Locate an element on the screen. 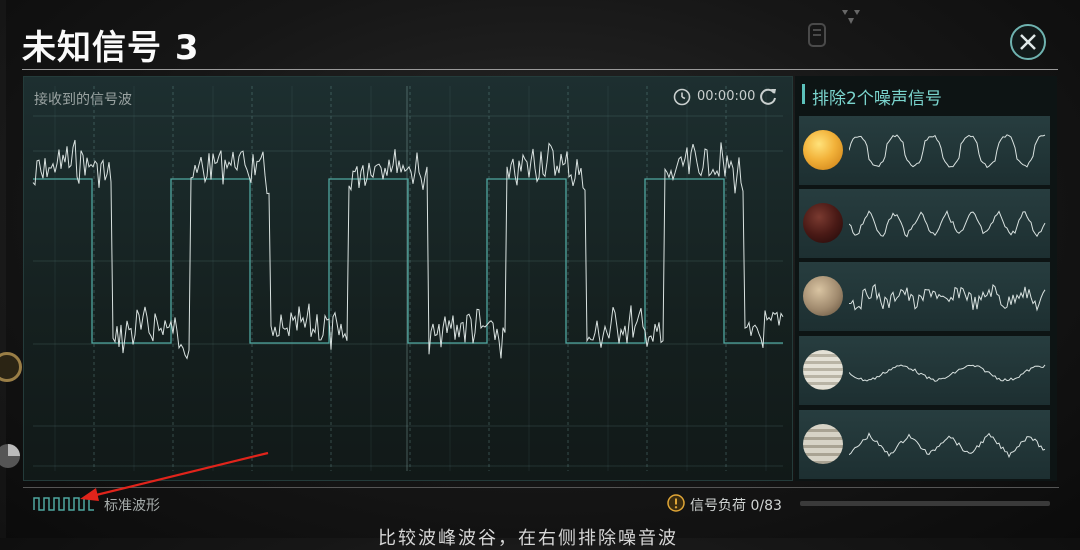 Image resolution: width=1080 pixels, height=550 pixels. page-title: 未知信号 3 is located at coordinates (111, 48).